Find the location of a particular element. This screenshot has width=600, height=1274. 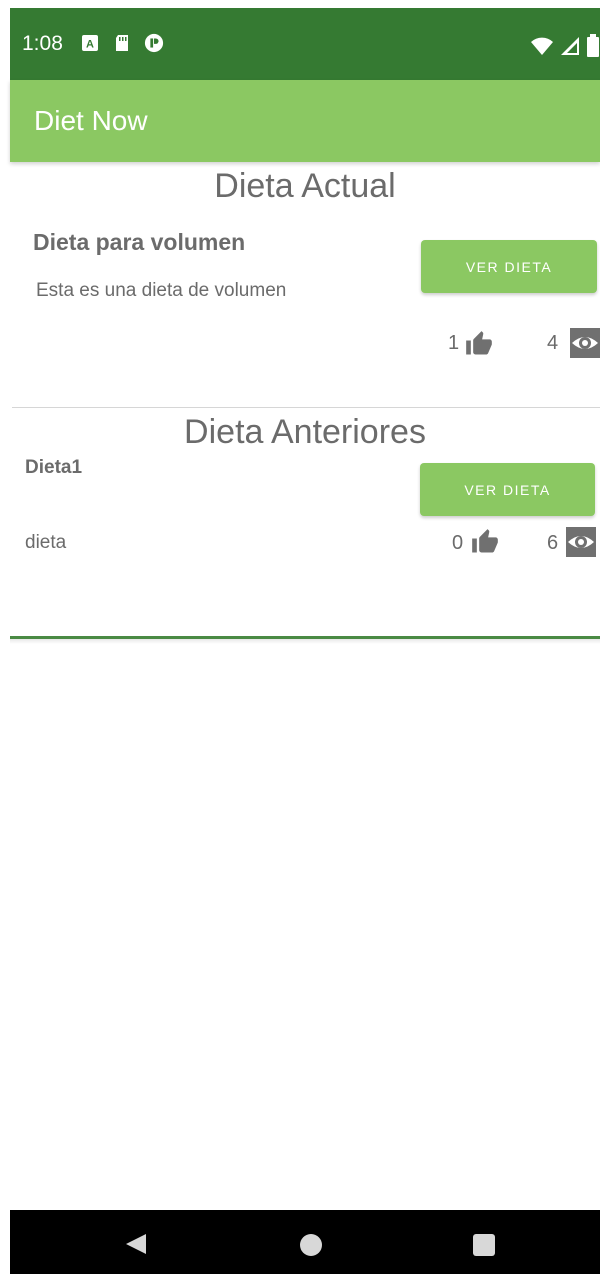

view-previous-diet-button: VER DIETA is located at coordinates (507, 489).